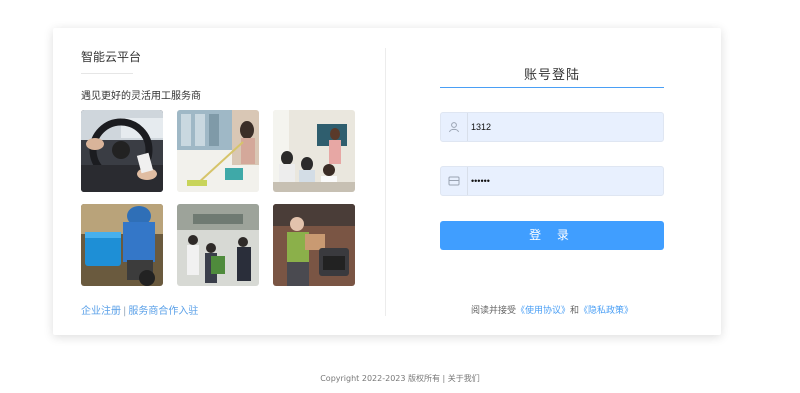 The image size is (800, 393). Describe the element at coordinates (552, 235) in the screenshot. I see `login-button: 登 录` at that location.